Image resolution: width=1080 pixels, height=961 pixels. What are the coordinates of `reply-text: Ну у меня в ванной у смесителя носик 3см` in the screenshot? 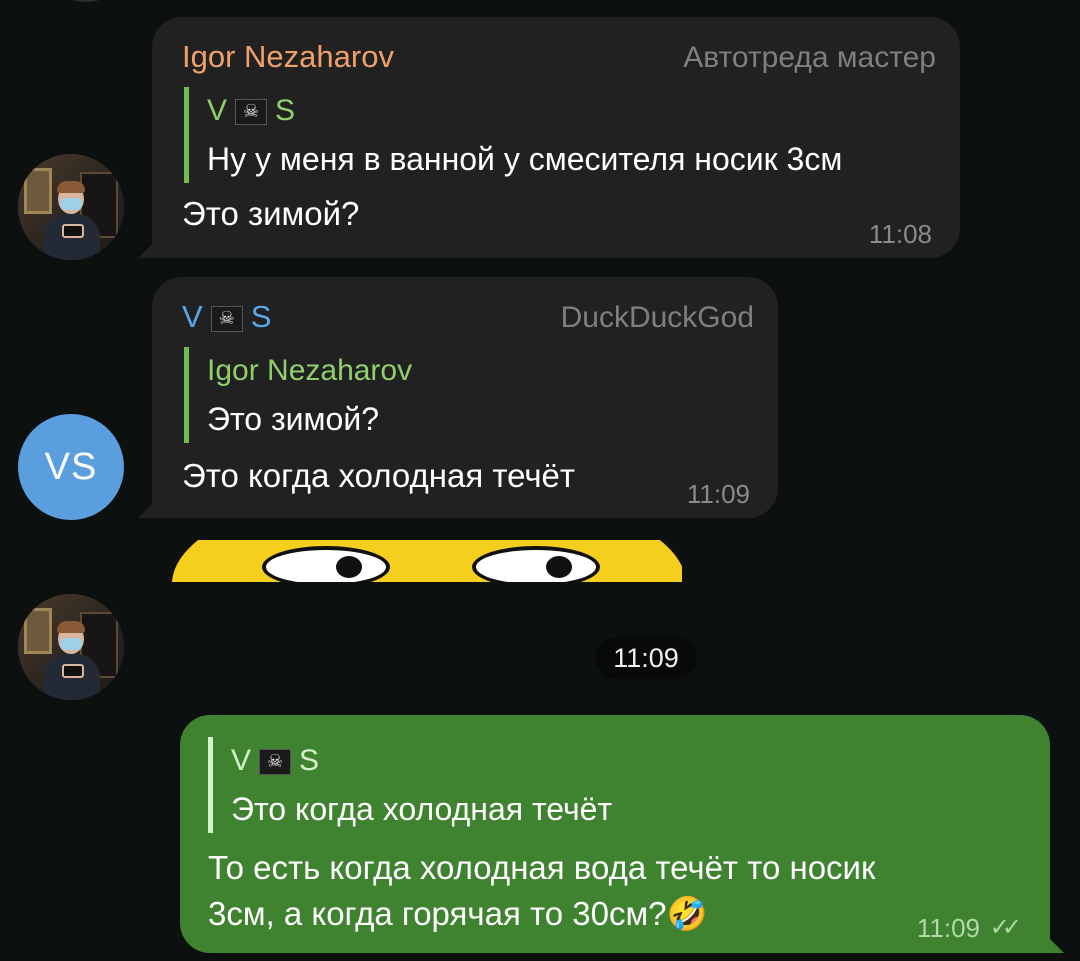 It's located at (525, 159).